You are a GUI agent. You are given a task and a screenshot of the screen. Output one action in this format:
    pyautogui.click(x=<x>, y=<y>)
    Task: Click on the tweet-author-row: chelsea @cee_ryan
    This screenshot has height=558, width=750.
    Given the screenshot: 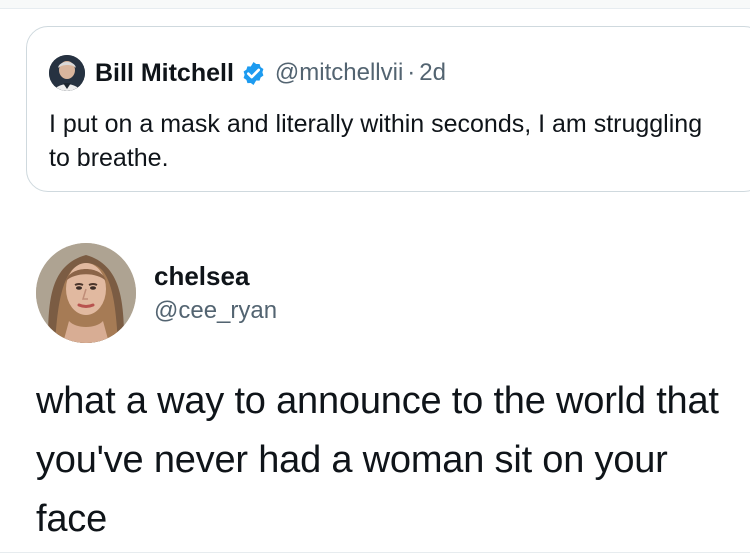 What is the action you would take?
    pyautogui.click(x=156, y=293)
    